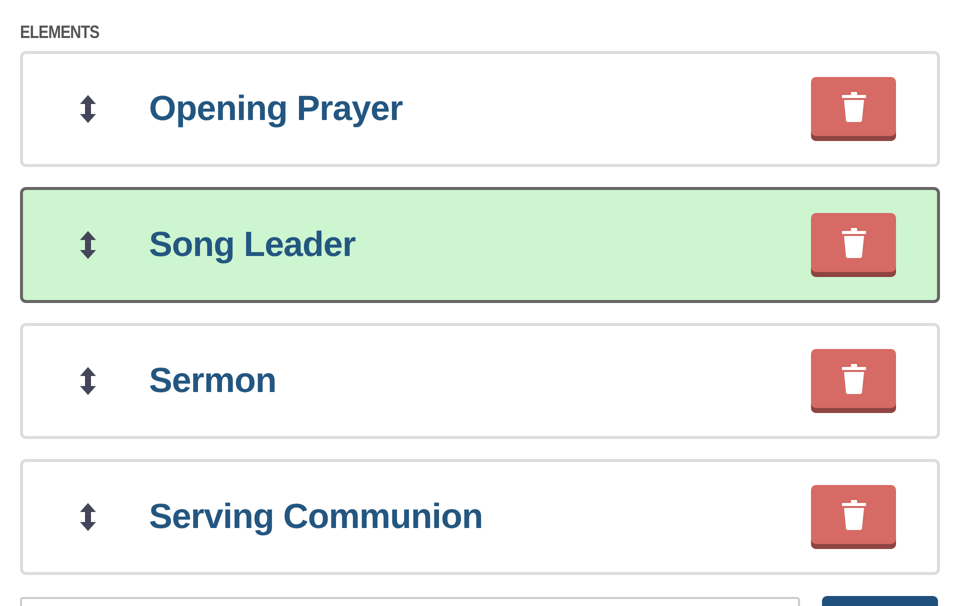  What do you see at coordinates (60, 32) in the screenshot?
I see `section-heading: ELEMENTS` at bounding box center [60, 32].